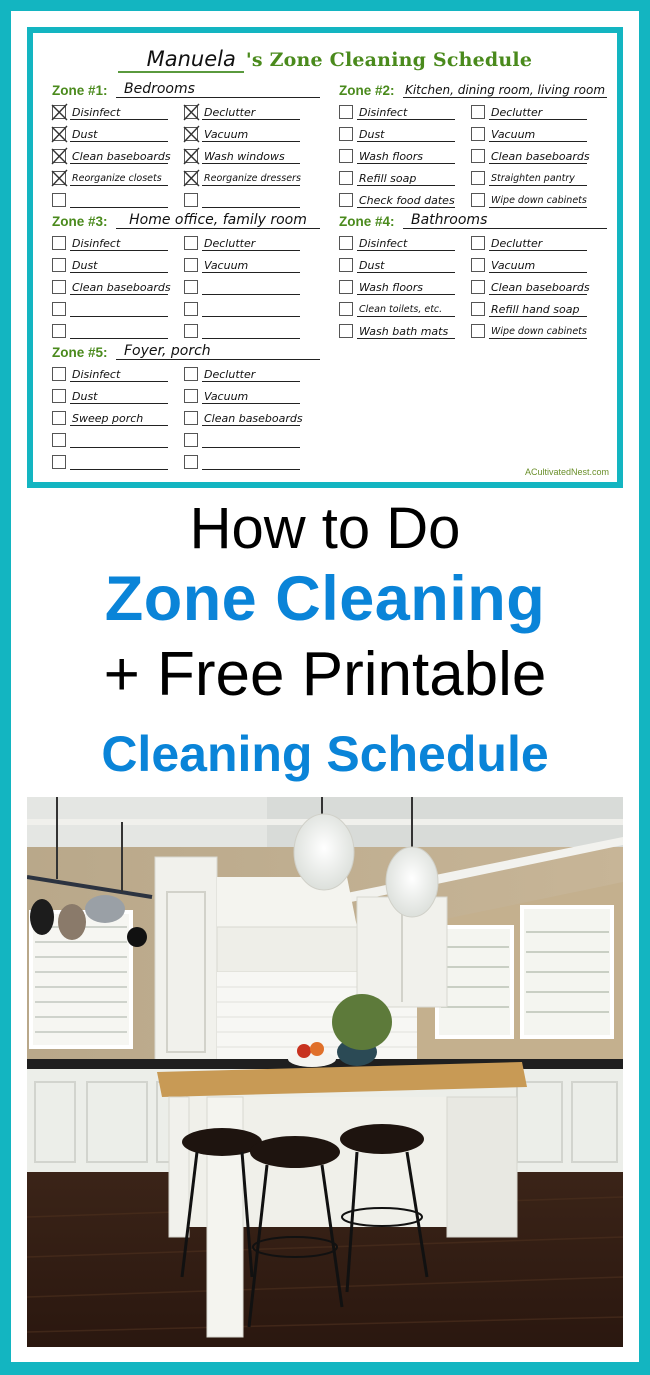  I want to click on zone-name-field: Bathrooms, so click(505, 221).